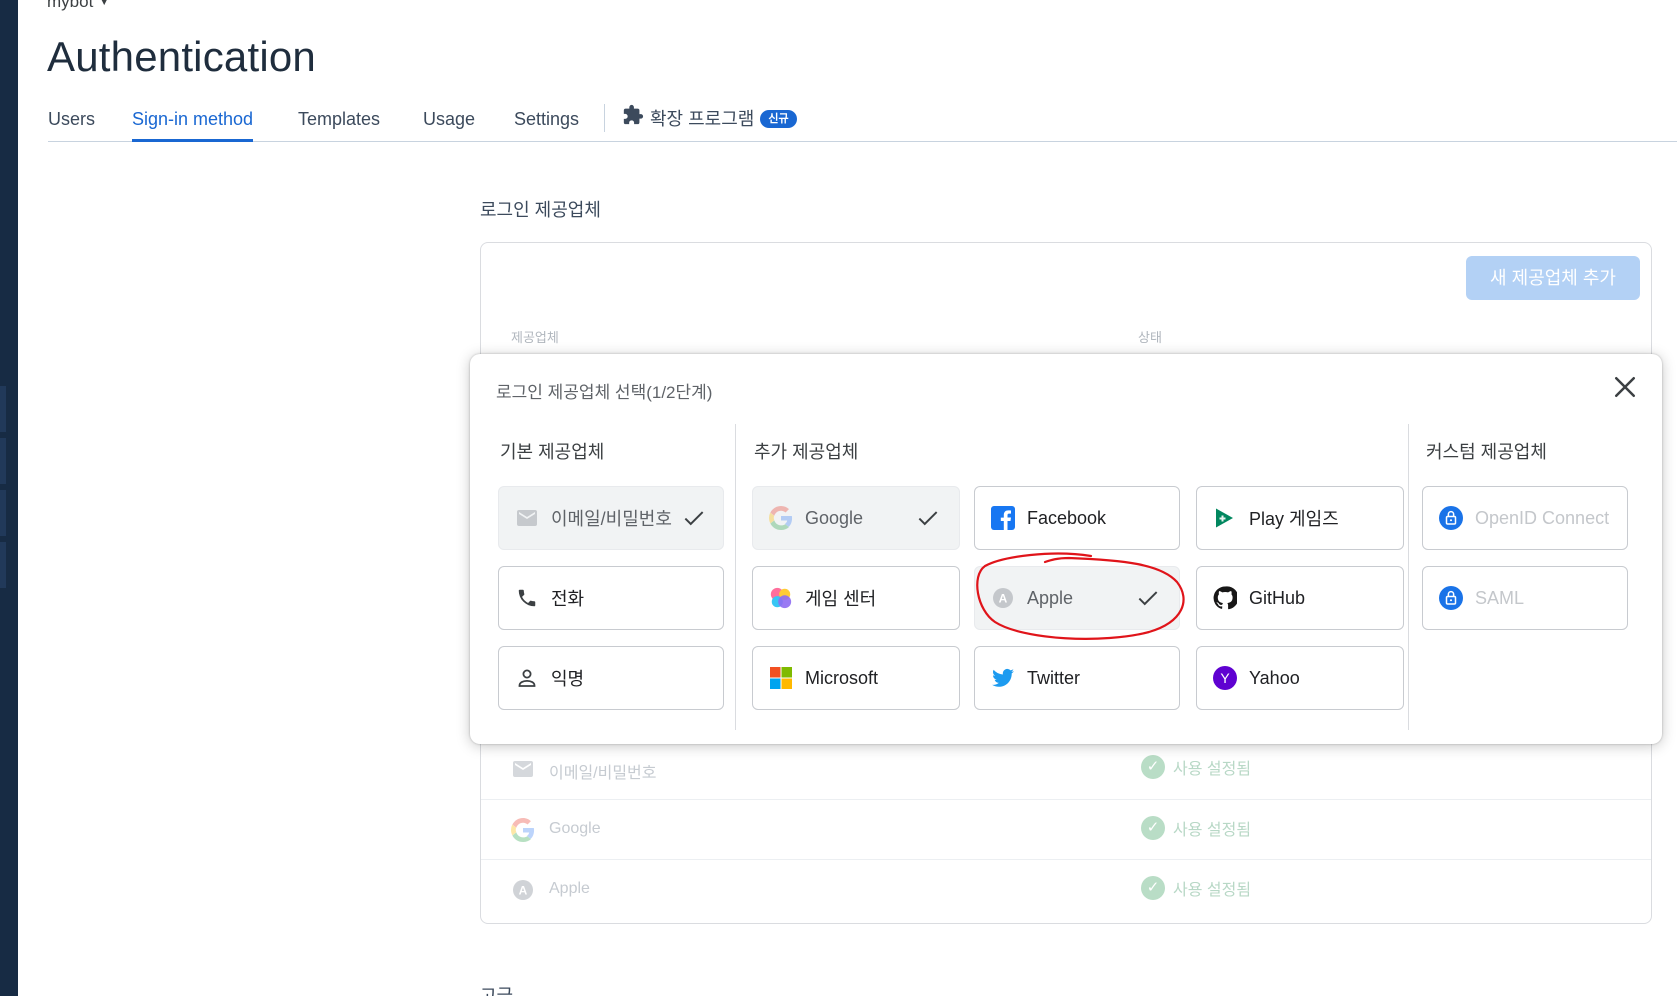 The image size is (1677, 996). I want to click on add-provider-button: 새 제공업체 추가, so click(1553, 278).